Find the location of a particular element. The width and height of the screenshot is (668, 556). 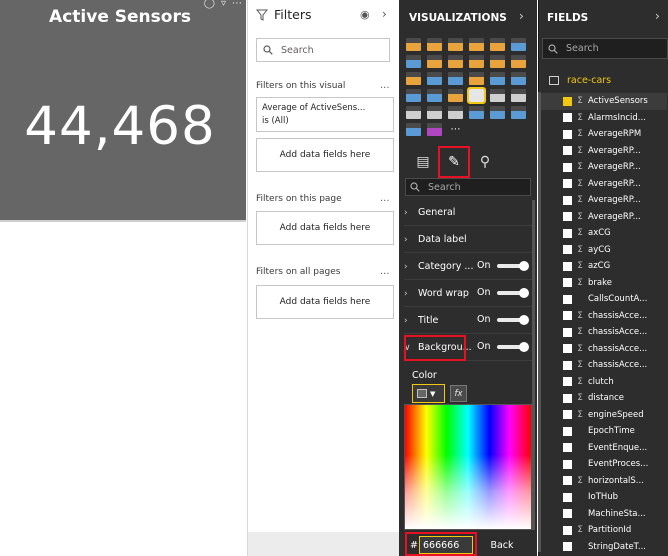

filter-card-active-sensors: Average of ActiveSens... is (All) is located at coordinates (325, 114).